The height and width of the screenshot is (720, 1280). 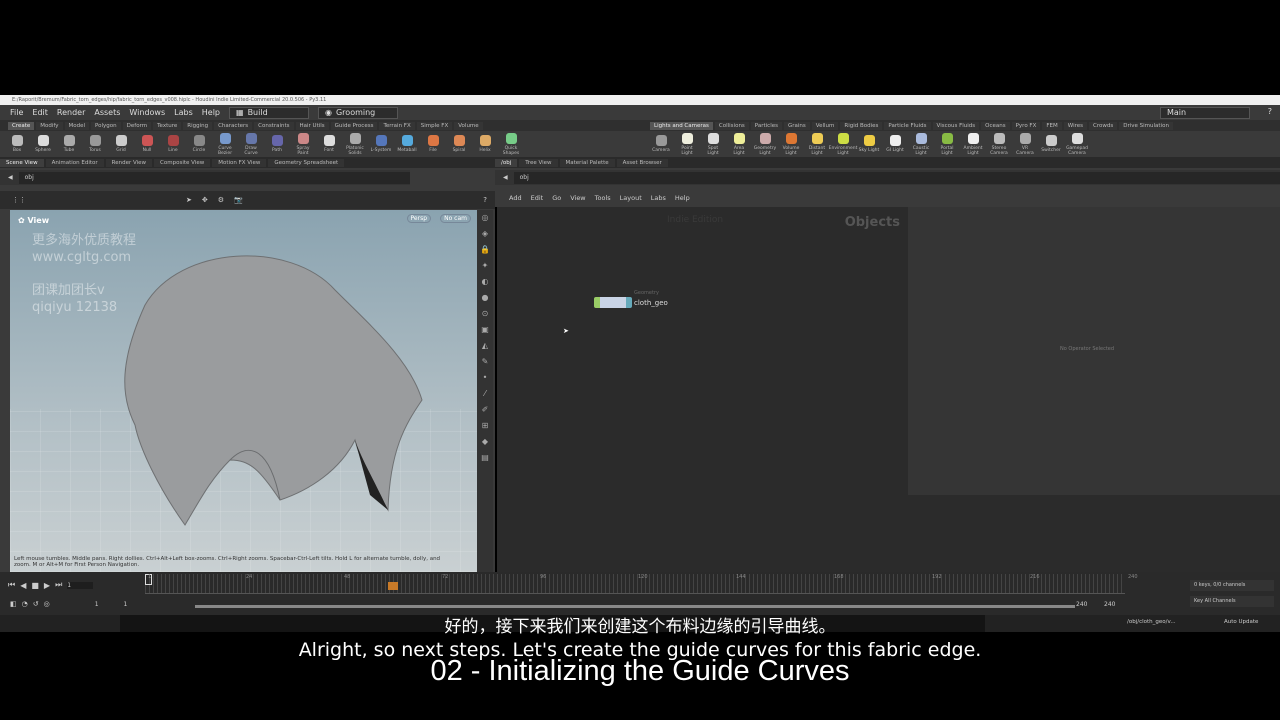 What do you see at coordinates (869, 144) in the screenshot?
I see `shelf-tool-sky-light: Sky Light` at bounding box center [869, 144].